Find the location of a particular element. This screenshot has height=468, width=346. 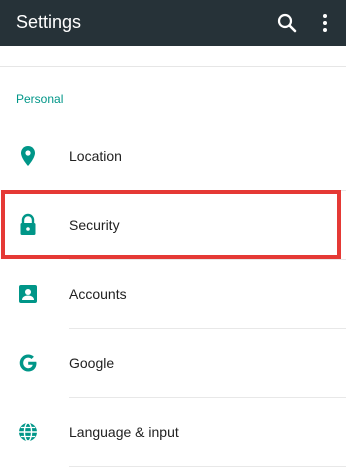

divider is located at coordinates (207, 466).